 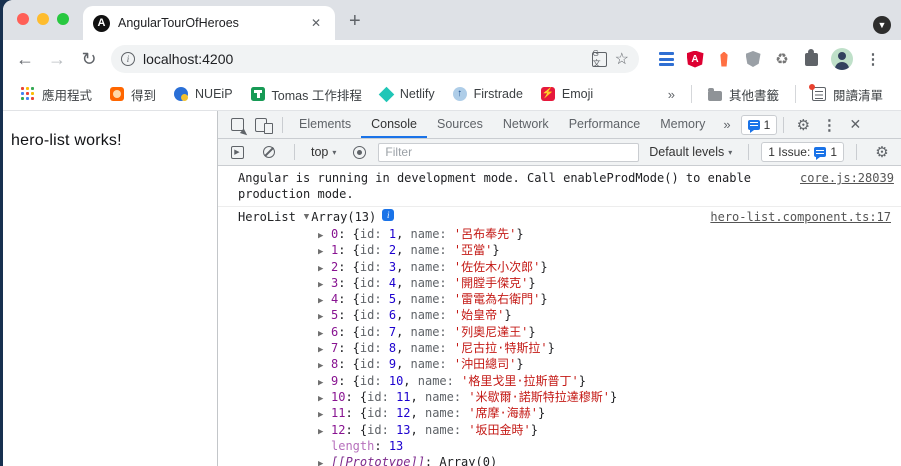 What do you see at coordinates (695, 59) in the screenshot?
I see `angular-devtools-extension-icon: A` at bounding box center [695, 59].